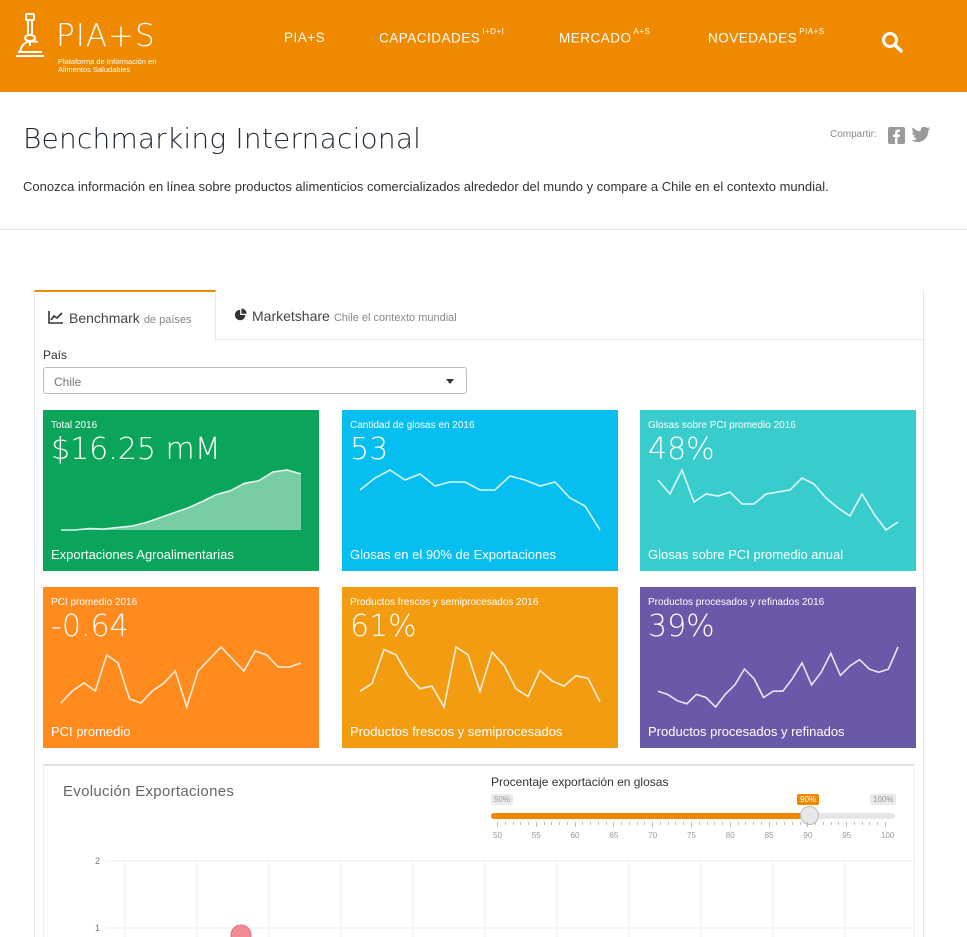  What do you see at coordinates (746, 731) in the screenshot?
I see `card-label: Productos procesados y refinados` at bounding box center [746, 731].